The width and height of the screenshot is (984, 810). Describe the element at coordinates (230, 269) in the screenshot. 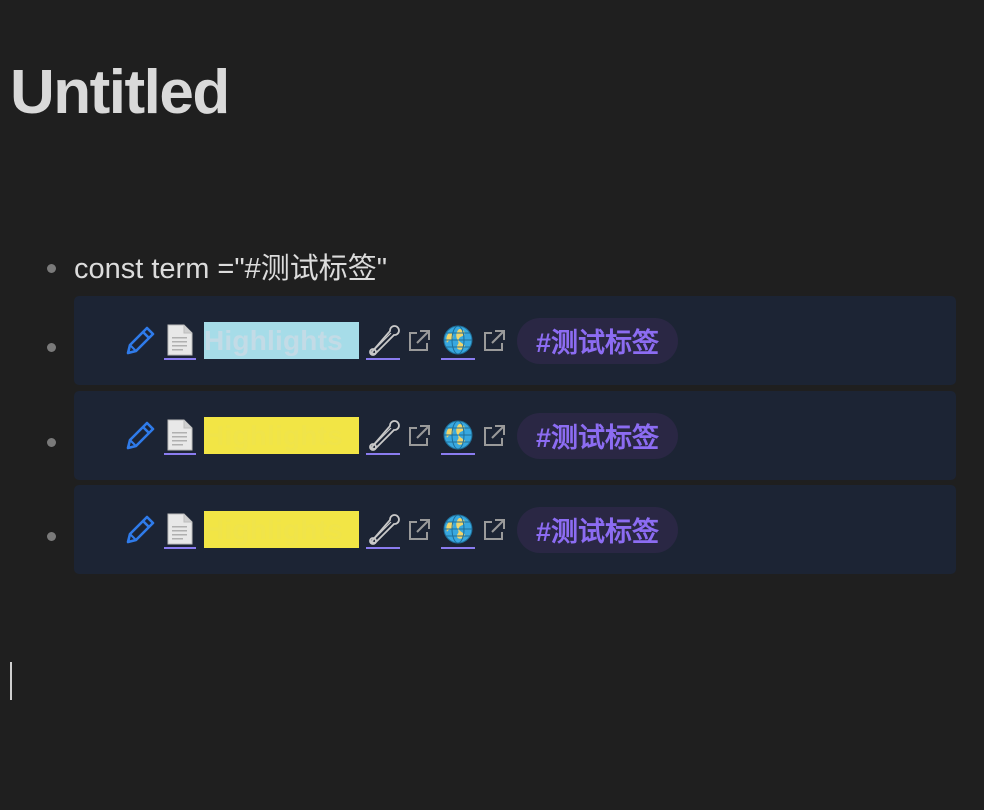

I see `query-line: const term ="#测试标签"` at that location.